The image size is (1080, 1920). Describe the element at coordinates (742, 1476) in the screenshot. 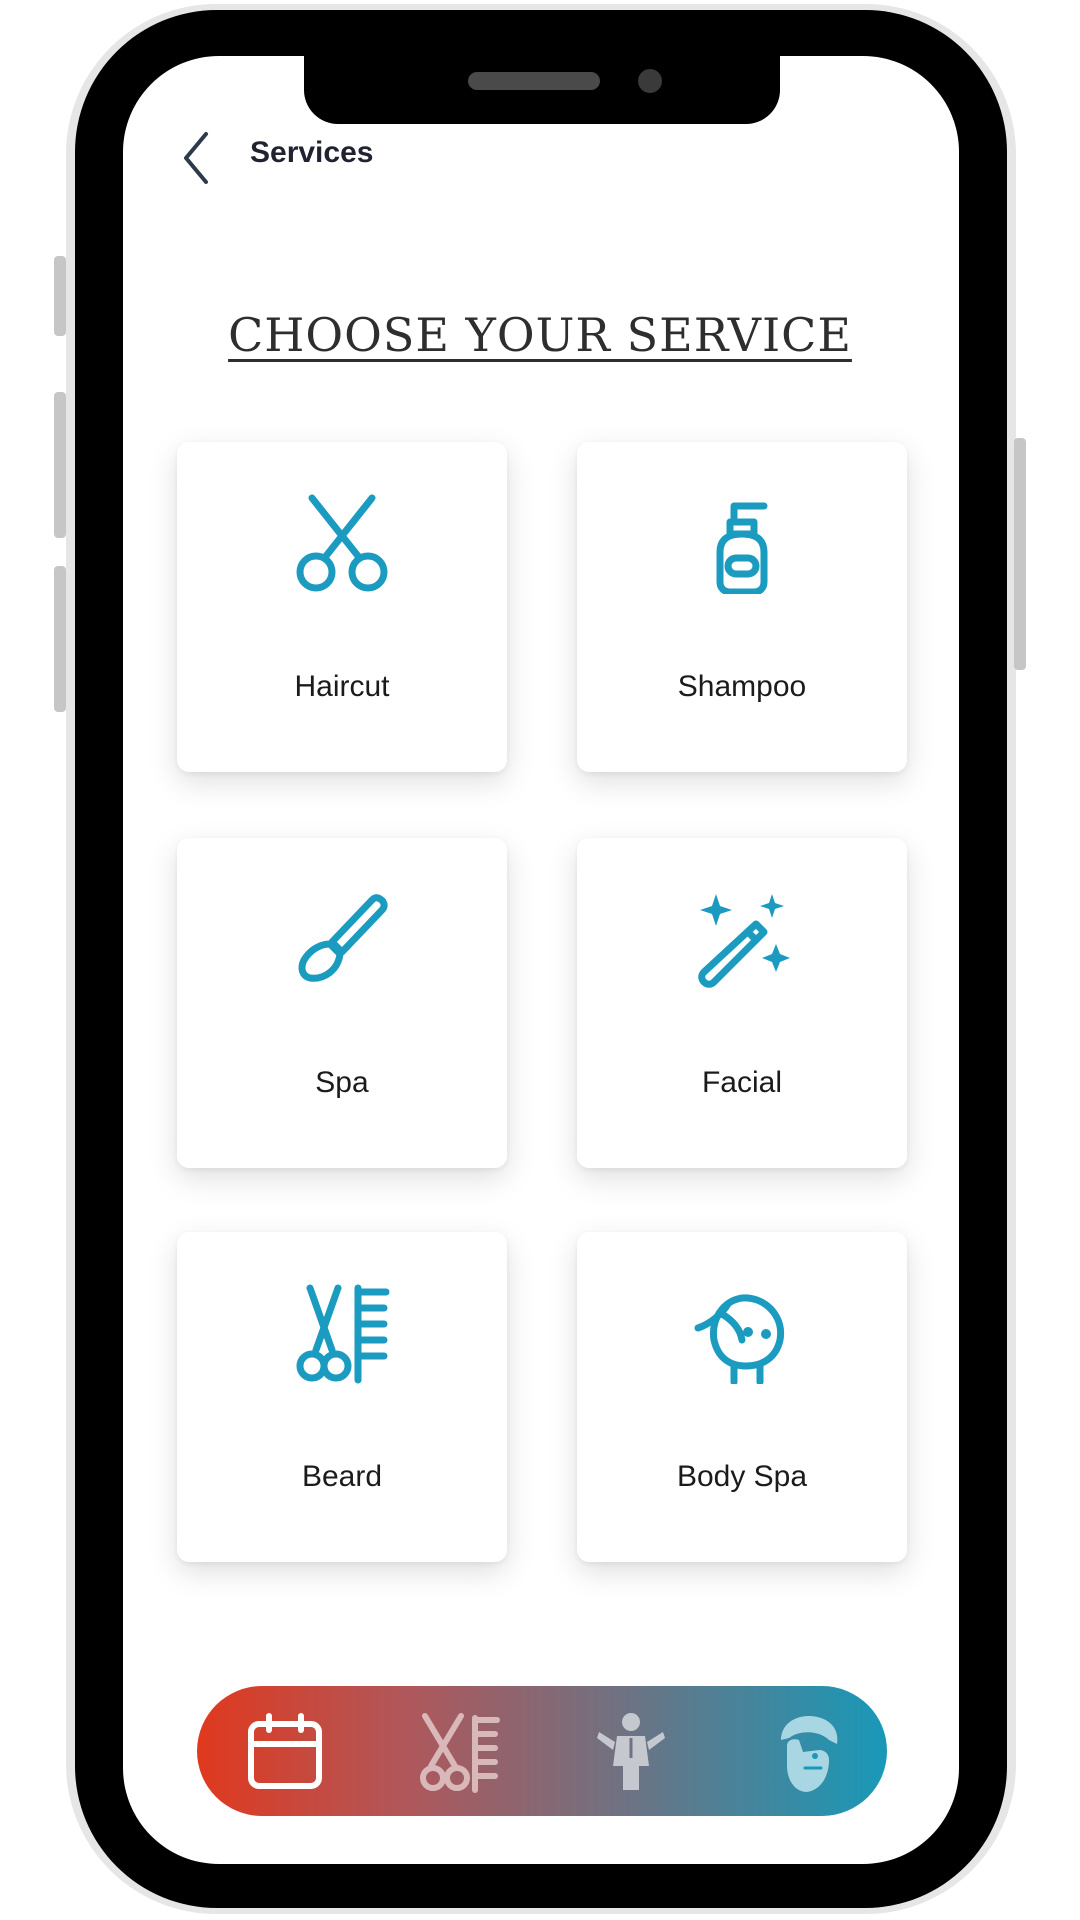

I see `service-label: Body Spa` at that location.